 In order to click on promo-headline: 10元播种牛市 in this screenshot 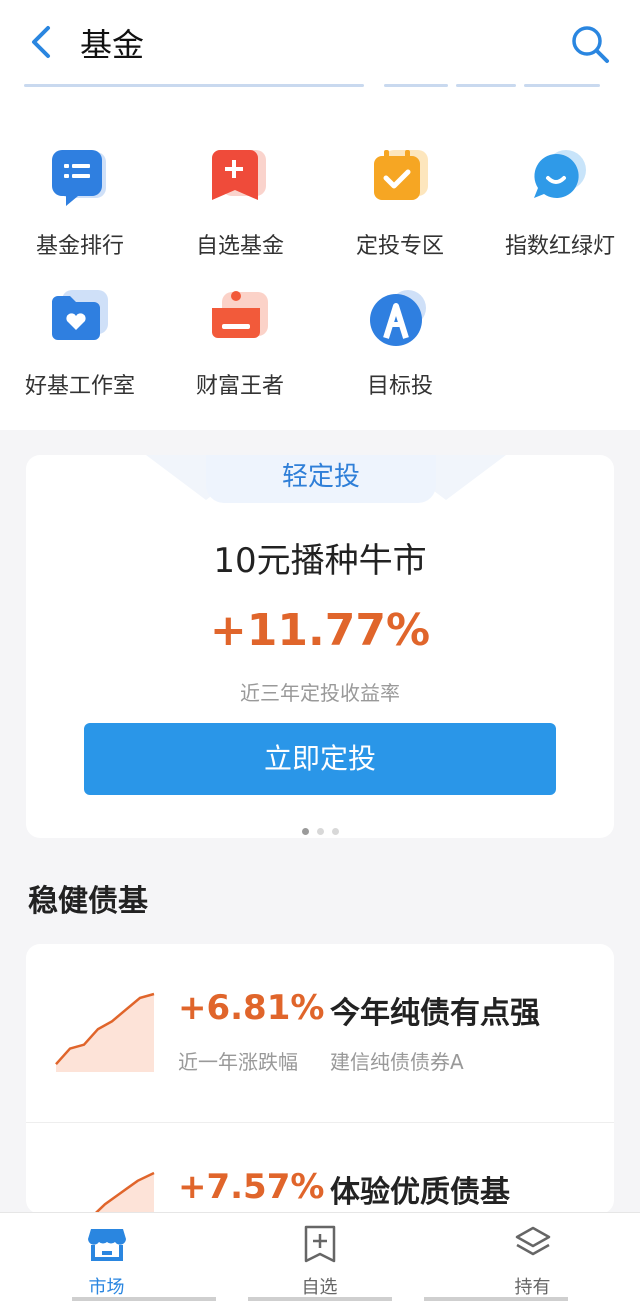, I will do `click(320, 561)`.